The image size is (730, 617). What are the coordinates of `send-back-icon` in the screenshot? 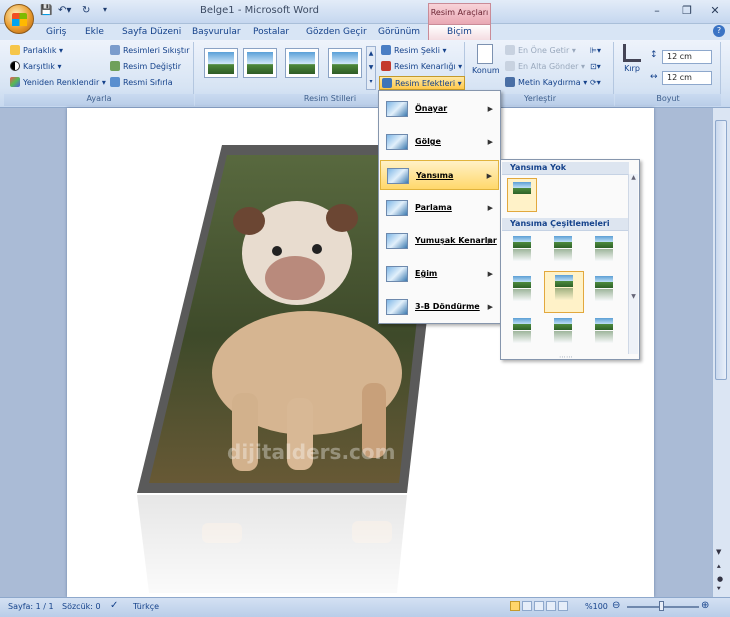 It's located at (510, 66).